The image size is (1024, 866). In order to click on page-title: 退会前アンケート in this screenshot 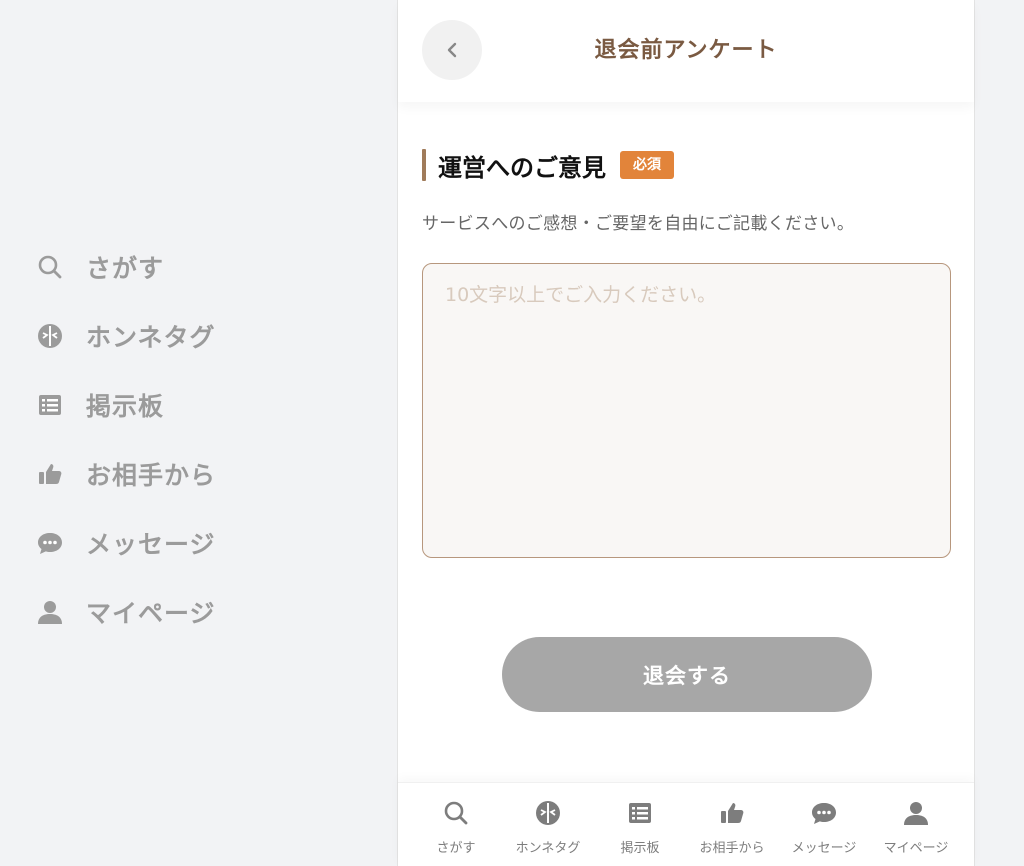, I will do `click(686, 50)`.